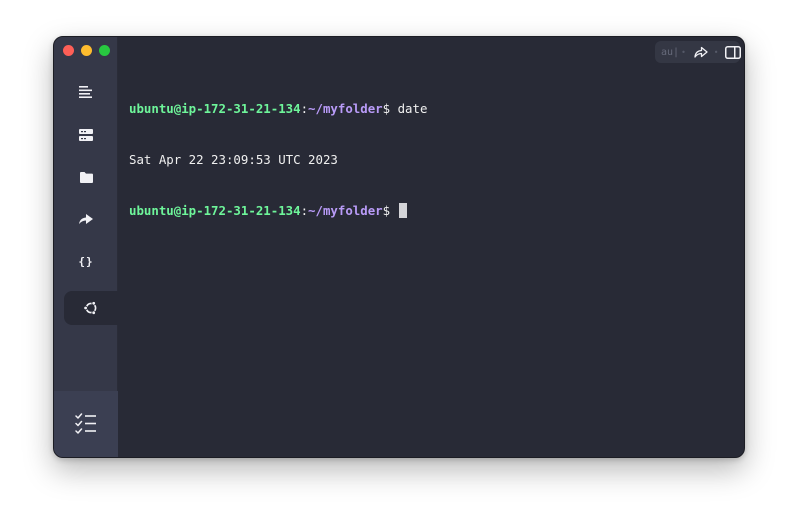  I want to click on servers-icon, so click(86, 135).